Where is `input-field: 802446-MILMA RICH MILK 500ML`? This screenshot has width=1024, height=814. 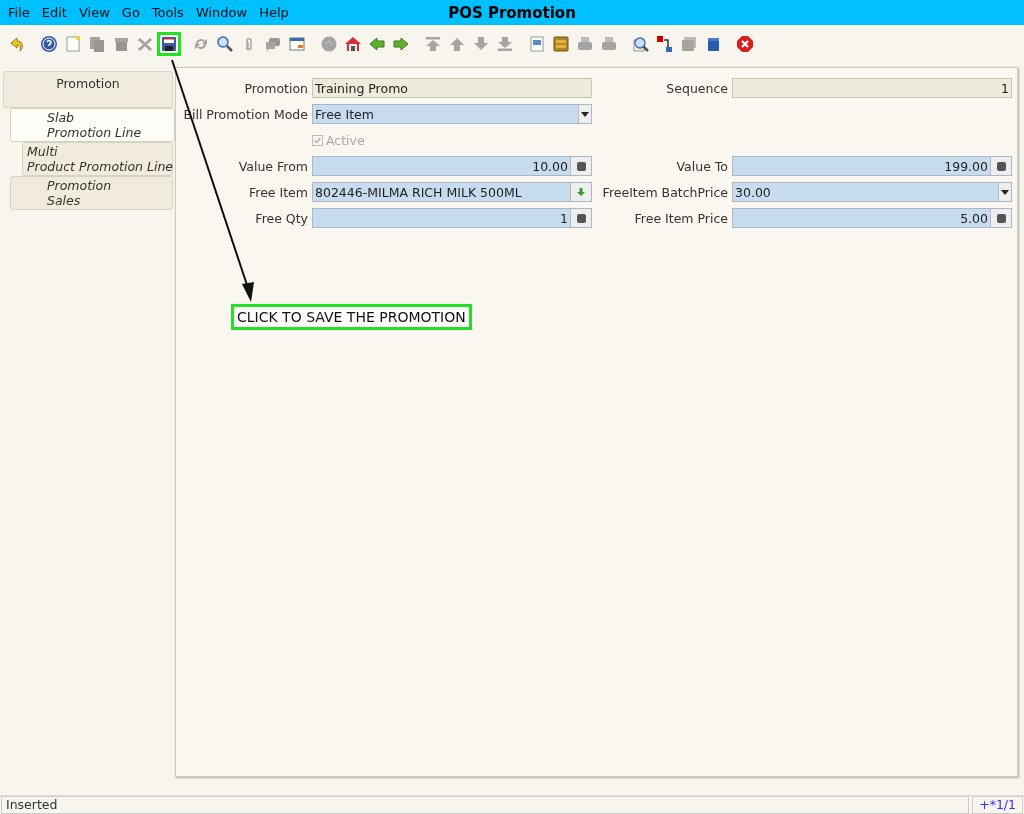 input-field: 802446-MILMA RICH MILK 500ML is located at coordinates (452, 192).